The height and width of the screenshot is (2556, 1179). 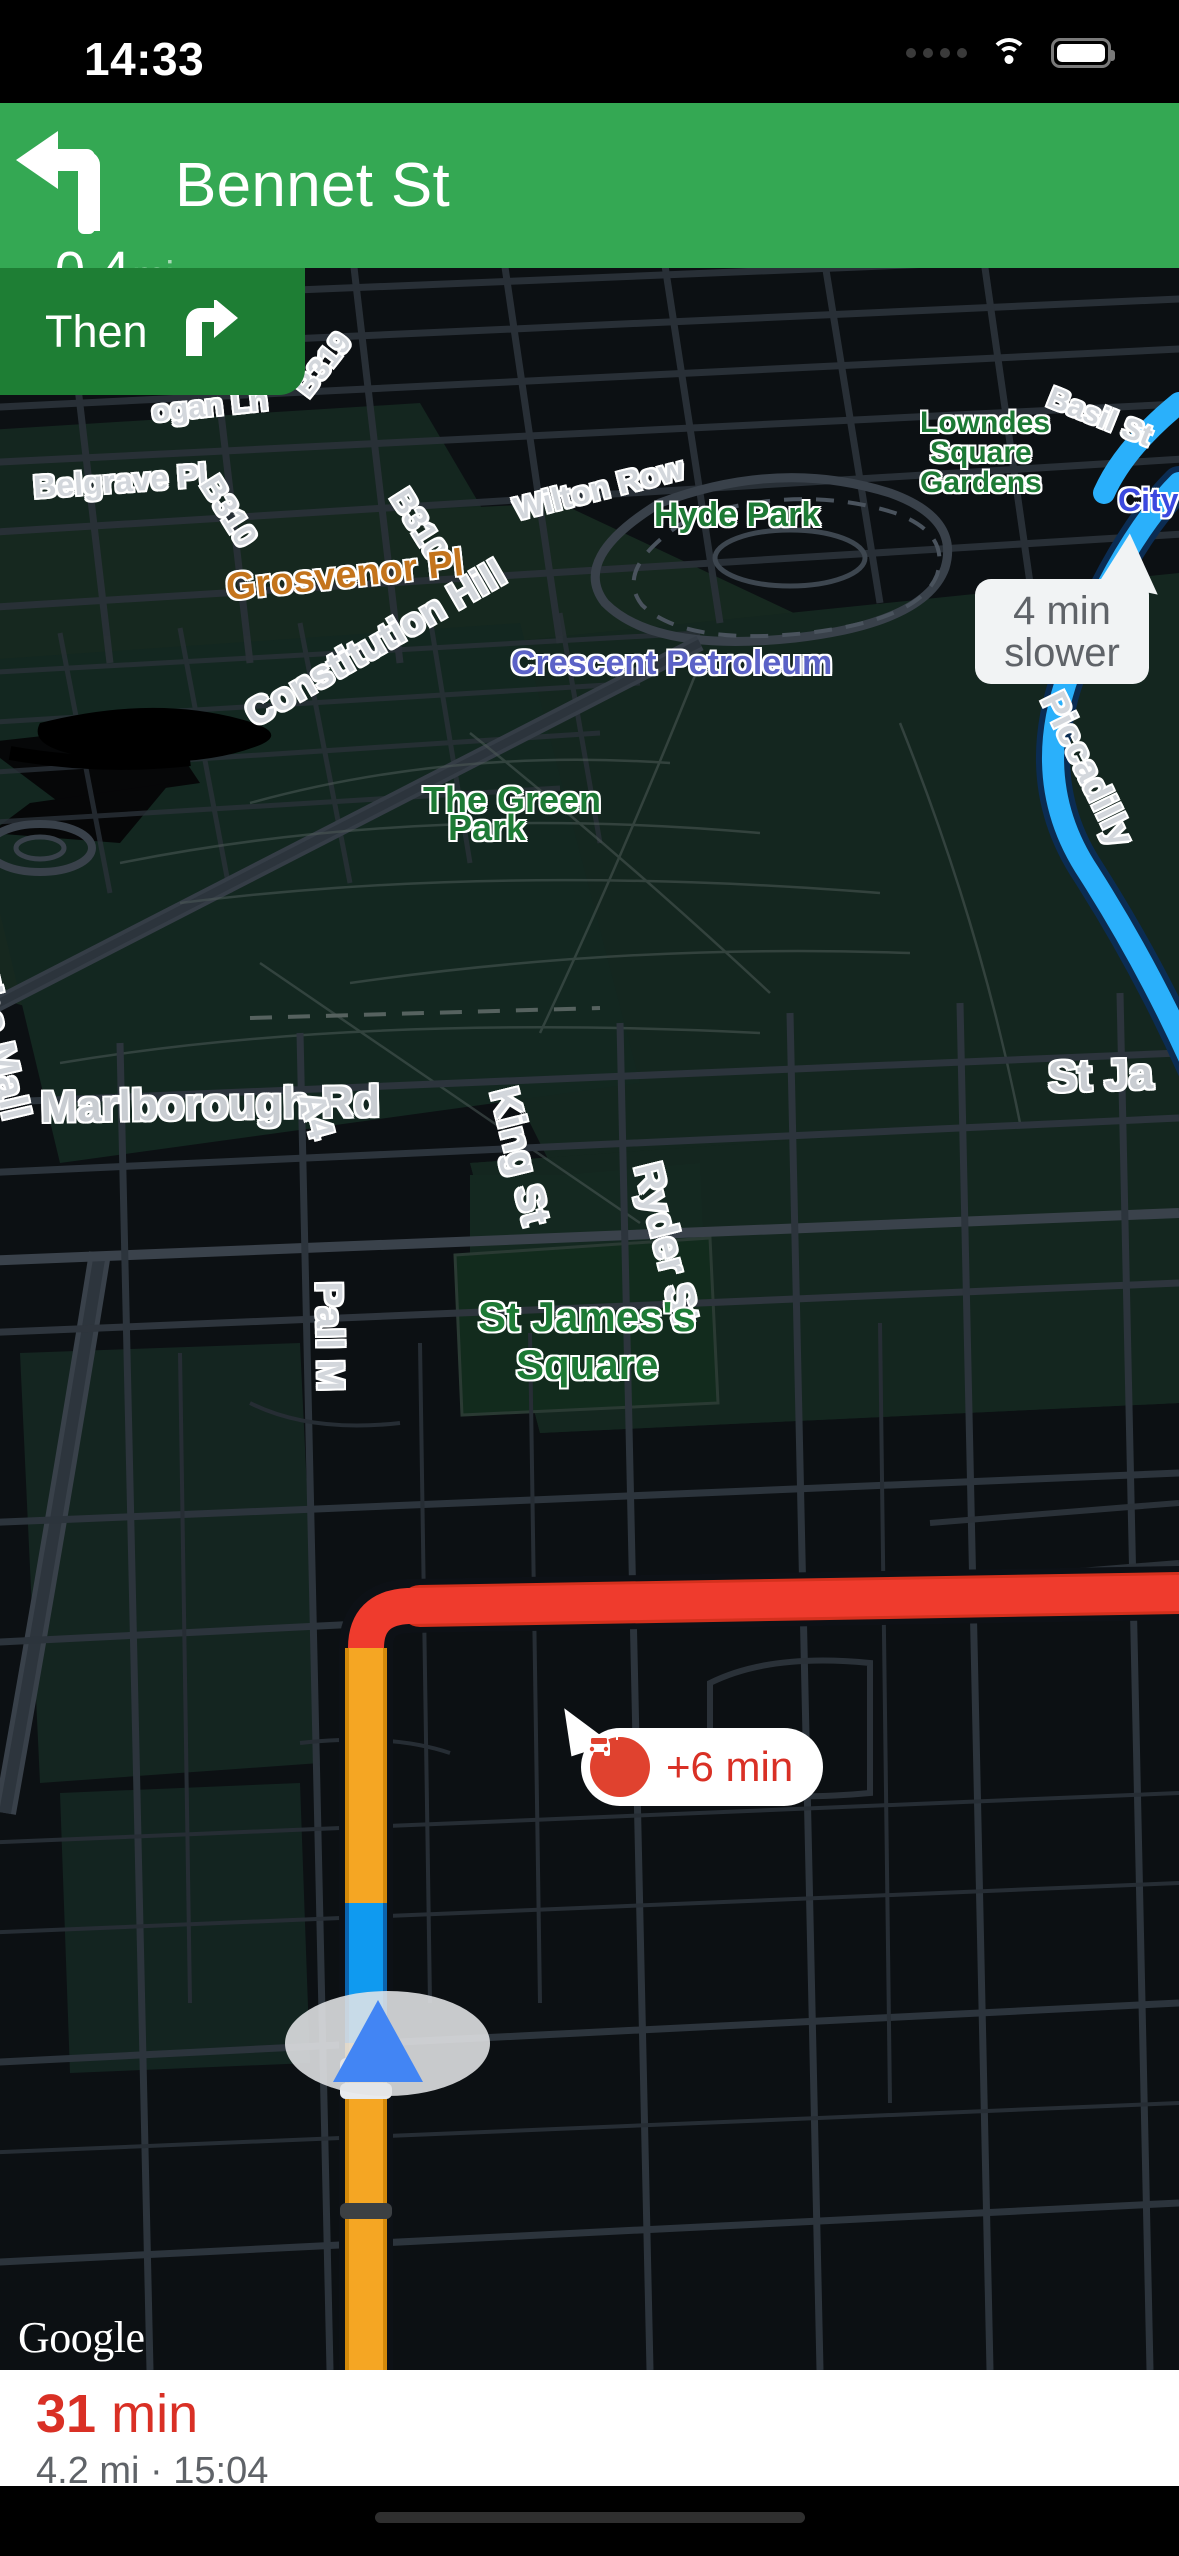 I want to click on alt-route-time: 4 min, so click(x=1062, y=610).